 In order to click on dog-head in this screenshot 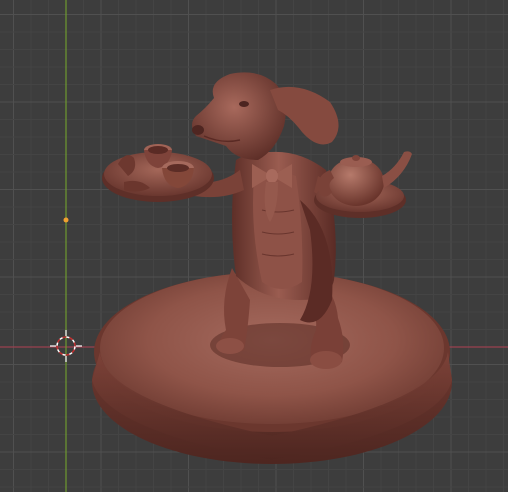, I will do `click(265, 116)`.